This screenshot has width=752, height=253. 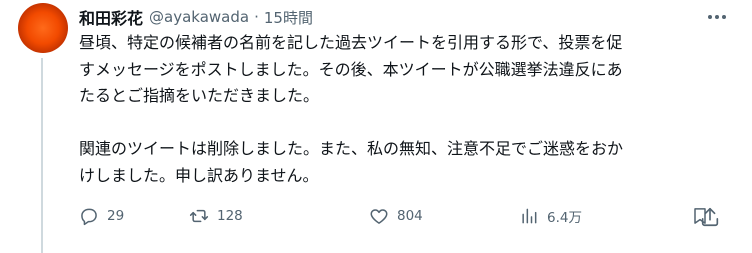 What do you see at coordinates (529, 216) in the screenshot?
I see `views-icon` at bounding box center [529, 216].